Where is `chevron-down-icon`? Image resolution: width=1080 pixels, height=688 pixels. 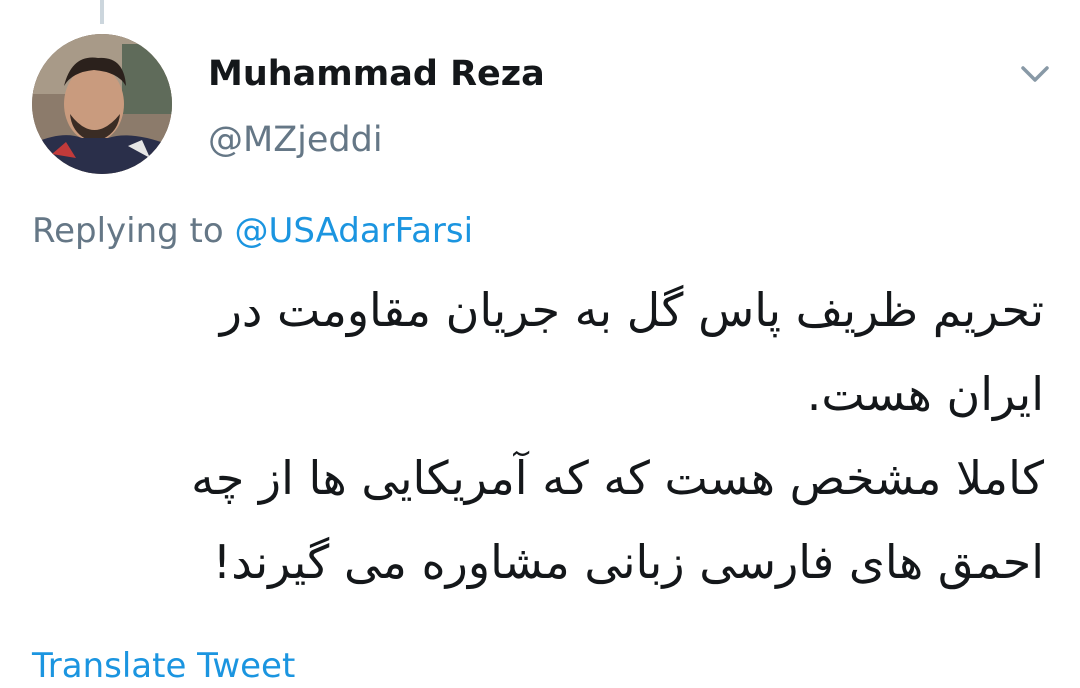
chevron-down-icon is located at coordinates (1035, 74).